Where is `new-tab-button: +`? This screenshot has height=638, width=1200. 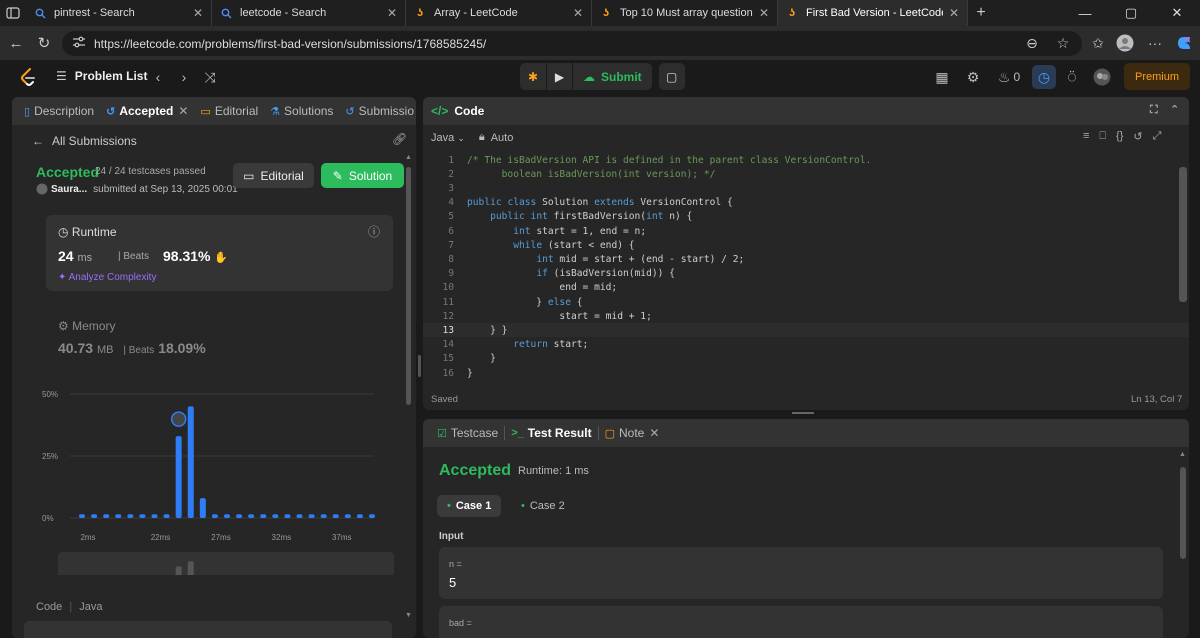
new-tab-button: + is located at coordinates (981, 13).